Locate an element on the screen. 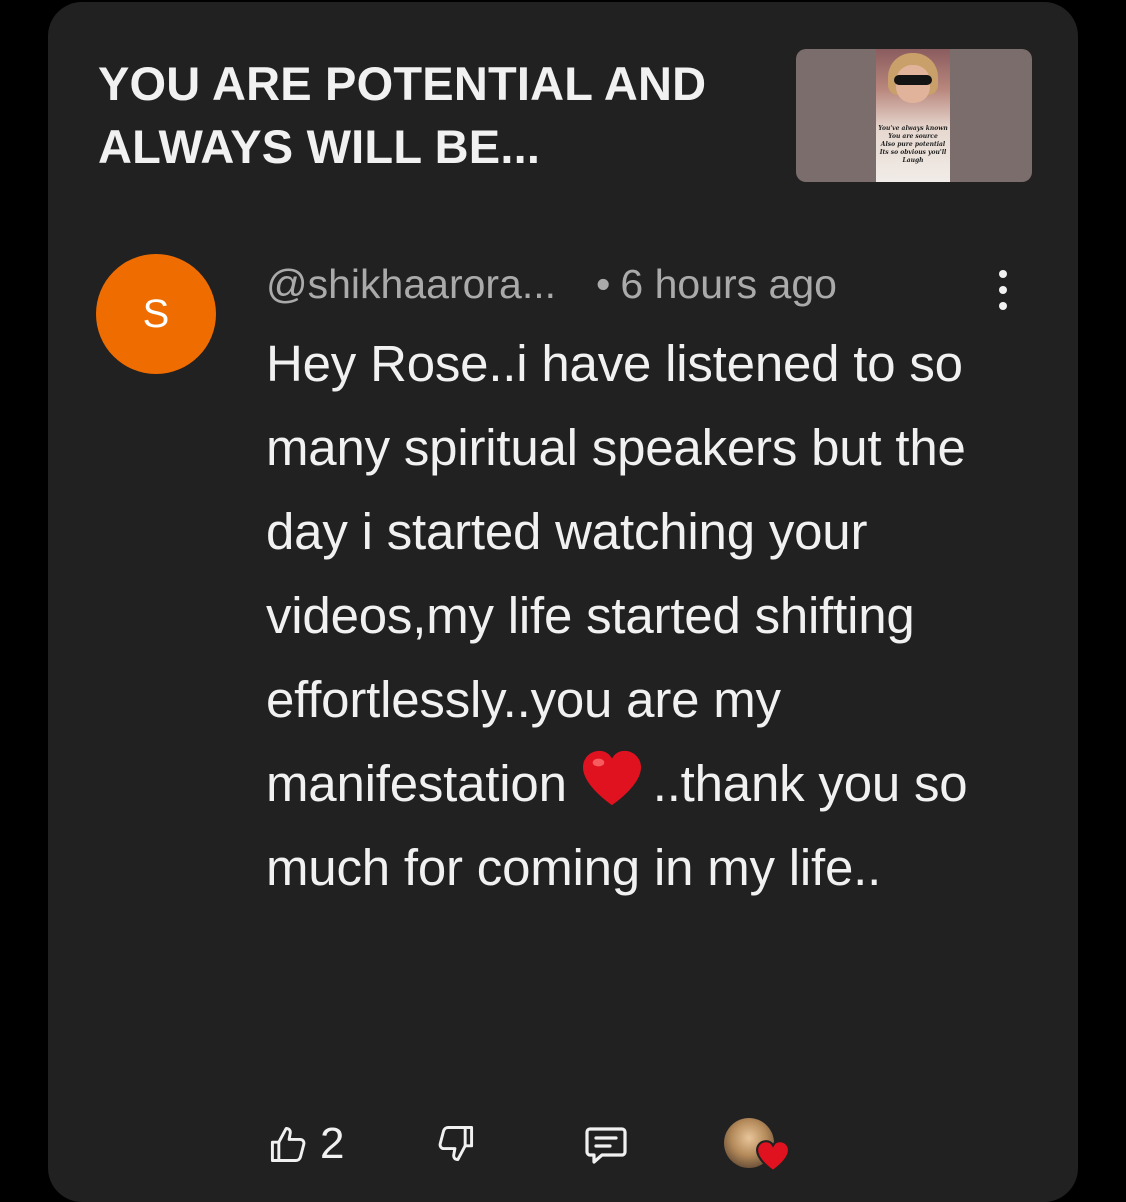  thumbnail-caption-line: Its so obvious you'll is located at coordinates (913, 152).